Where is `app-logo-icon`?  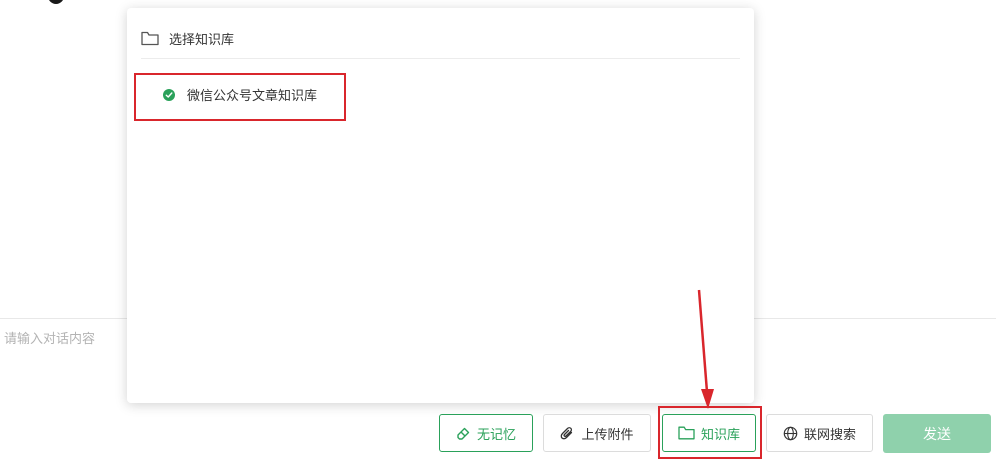
app-logo-icon is located at coordinates (56, 2).